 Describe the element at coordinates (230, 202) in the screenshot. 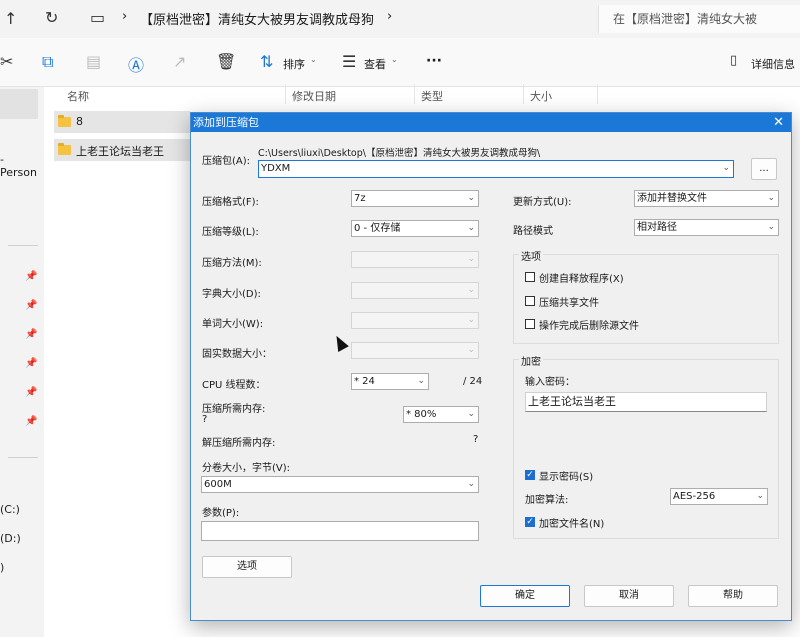

I see `format-label: 压缩格式(F):` at that location.